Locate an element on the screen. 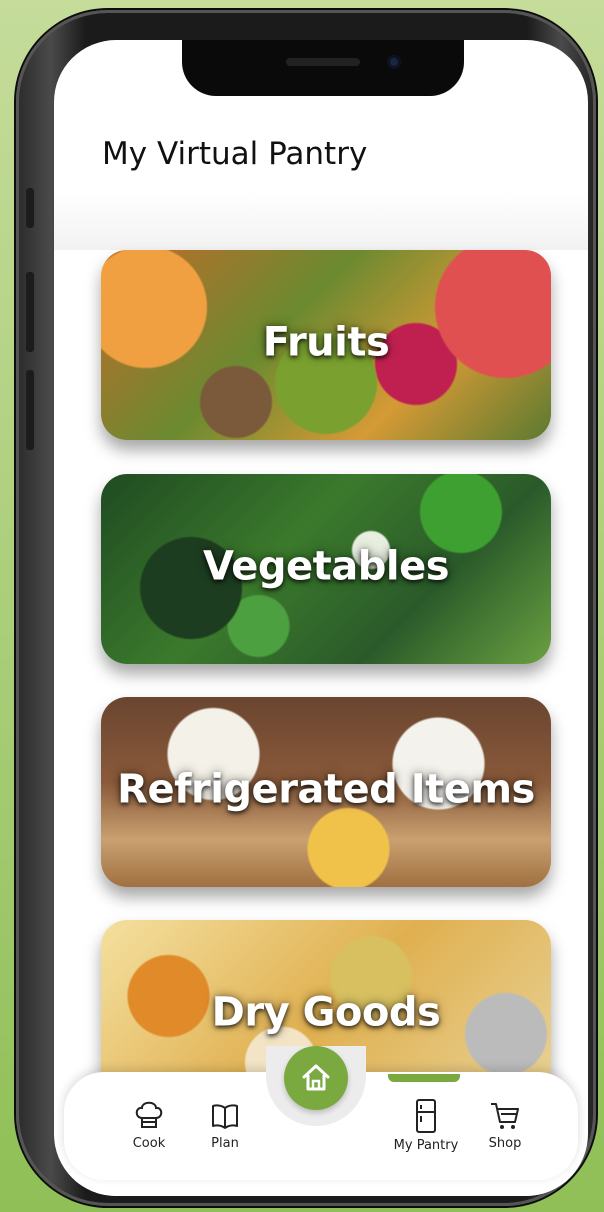 The image size is (604, 1212). nav-label: My Pantry is located at coordinates (426, 1145).